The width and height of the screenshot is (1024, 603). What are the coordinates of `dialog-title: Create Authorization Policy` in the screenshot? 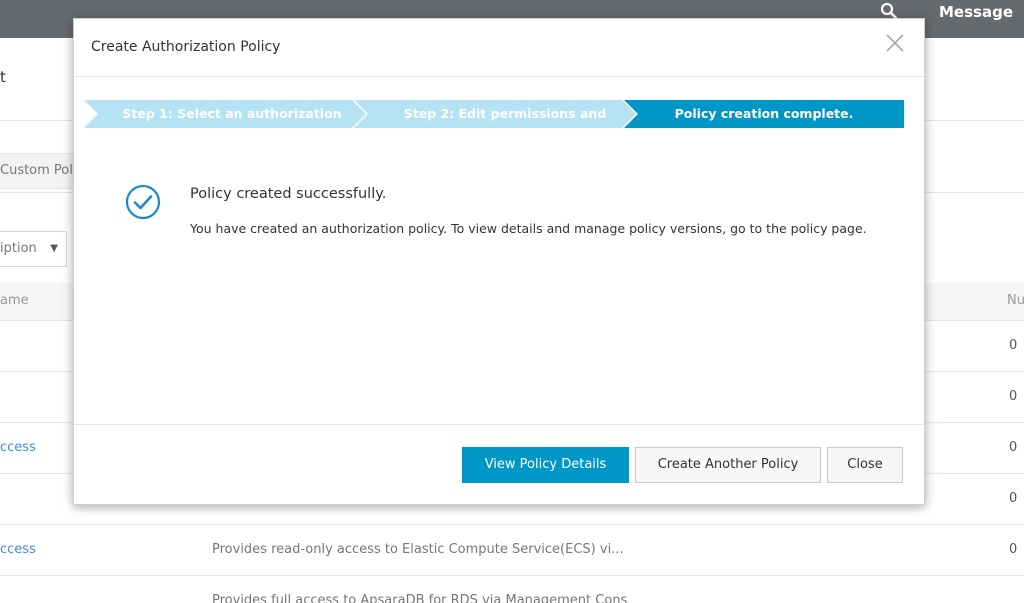 It's located at (186, 47).